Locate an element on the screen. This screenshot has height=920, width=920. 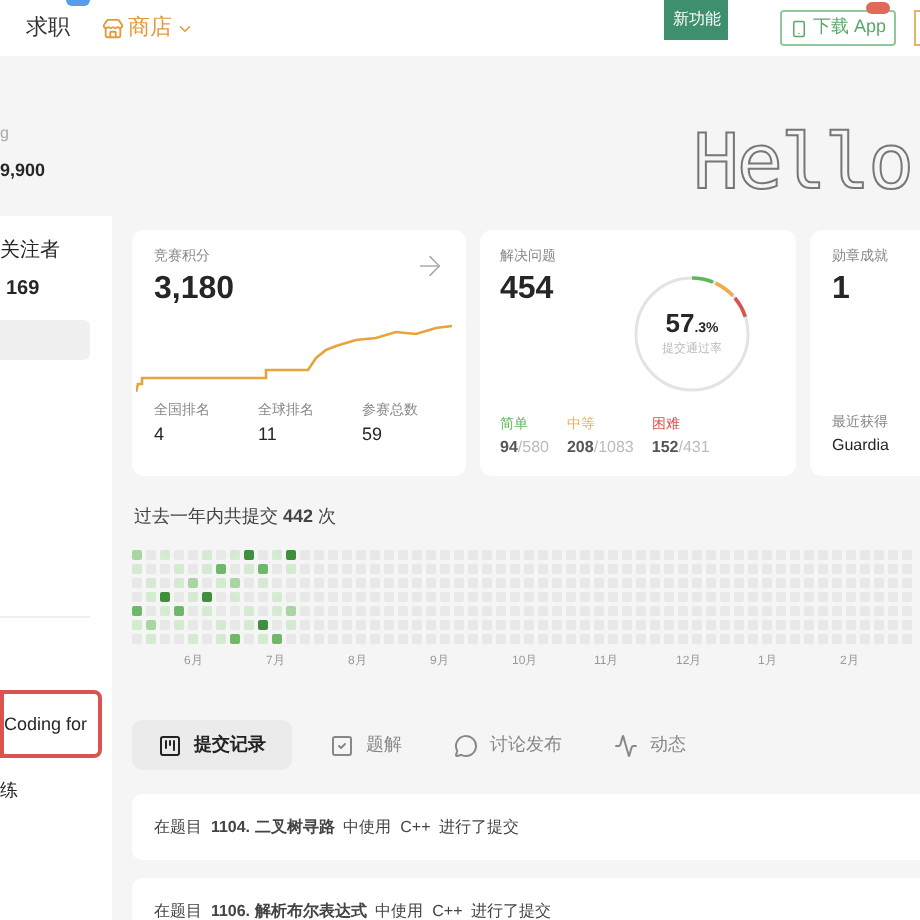
tab: 提交记录 is located at coordinates (212, 745).